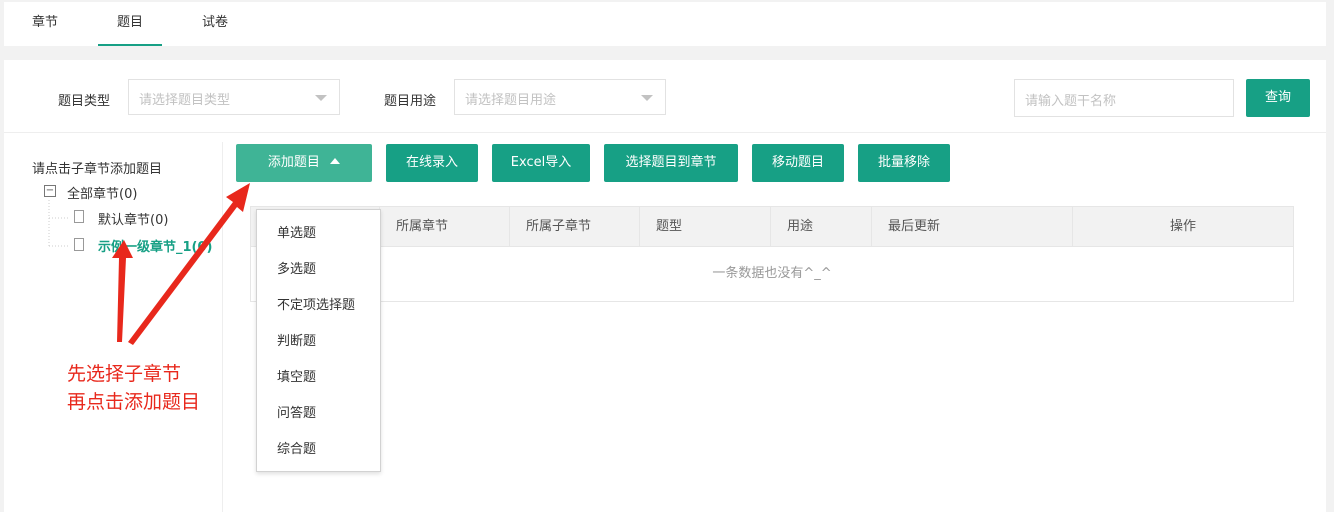 This screenshot has height=512, width=1334. Describe the element at coordinates (122, 291) in the screenshot. I see `arrow-up-icon` at that location.